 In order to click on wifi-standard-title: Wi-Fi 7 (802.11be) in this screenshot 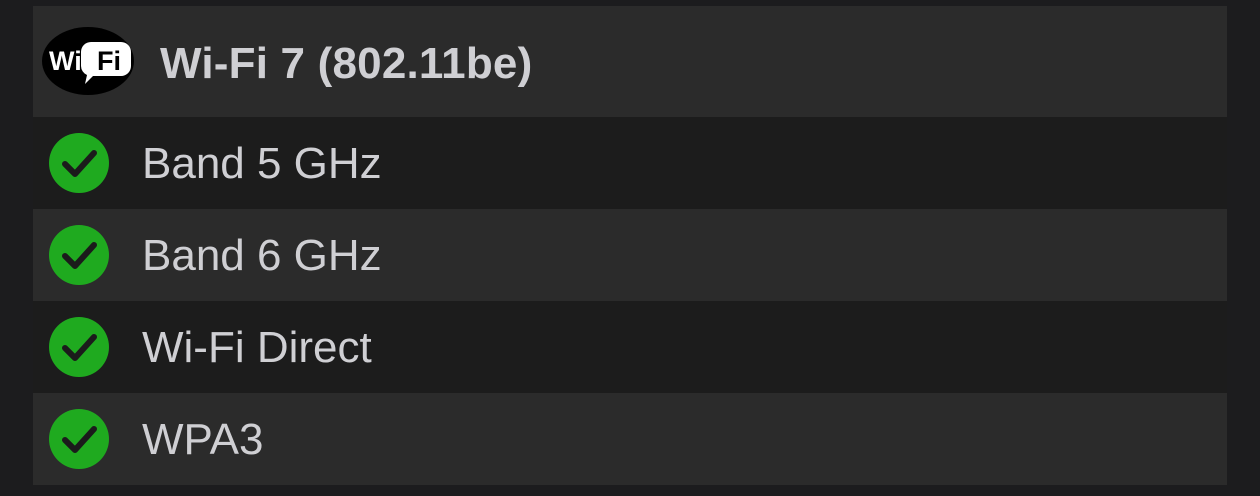, I will do `click(346, 63)`.